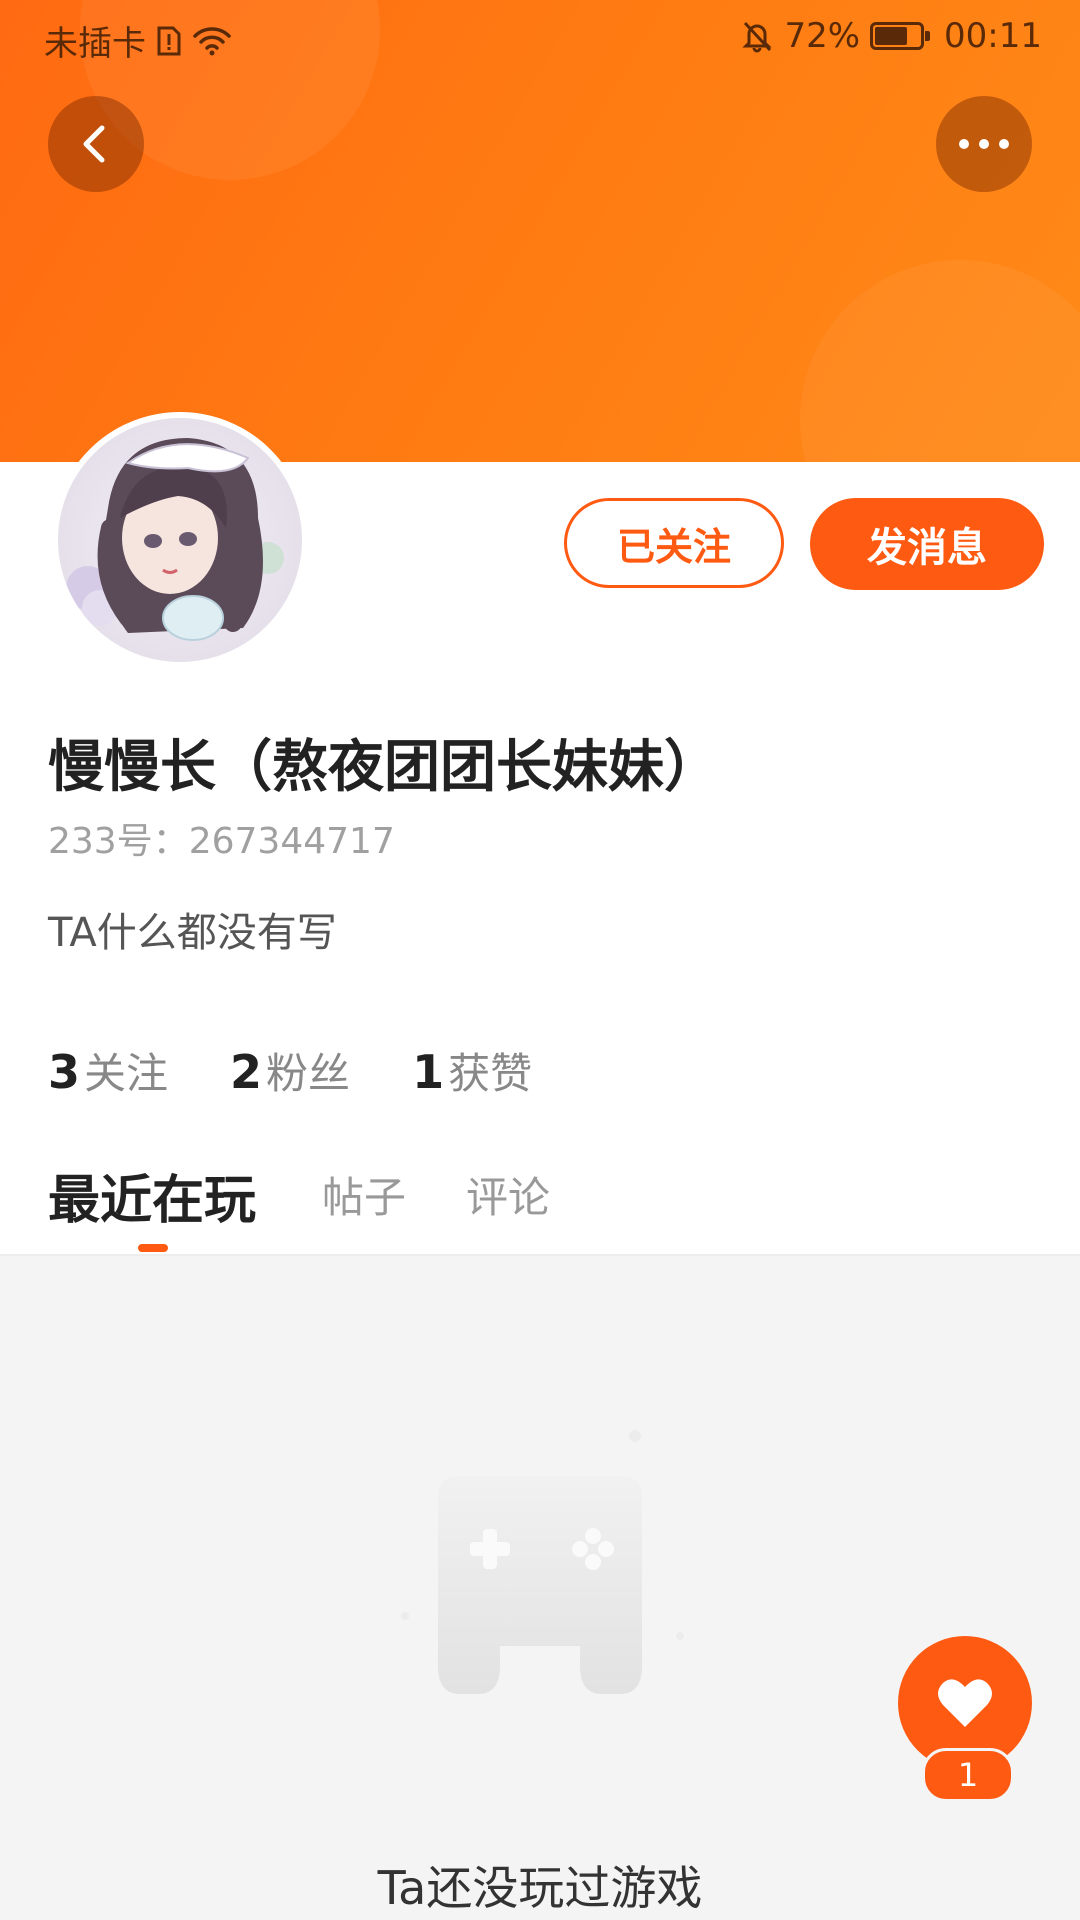 The height and width of the screenshot is (1920, 1080). Describe the element at coordinates (927, 544) in the screenshot. I see `send-message-button: 发消息` at that location.